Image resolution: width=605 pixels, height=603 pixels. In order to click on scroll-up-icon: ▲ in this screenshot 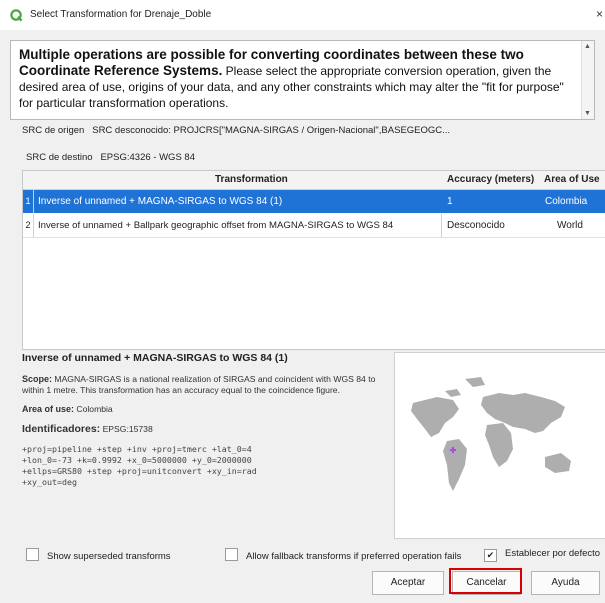, I will do `click(587, 46)`.